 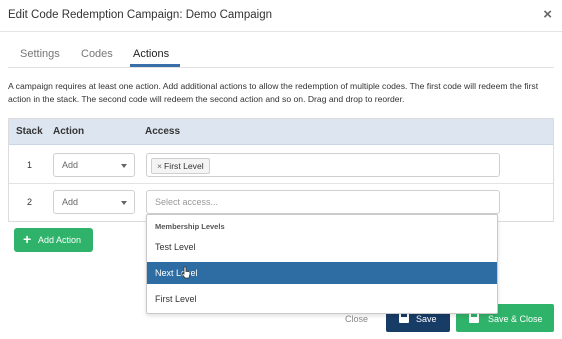 What do you see at coordinates (322, 299) in the screenshot?
I see `dropdown-option-first-level: First Level` at bounding box center [322, 299].